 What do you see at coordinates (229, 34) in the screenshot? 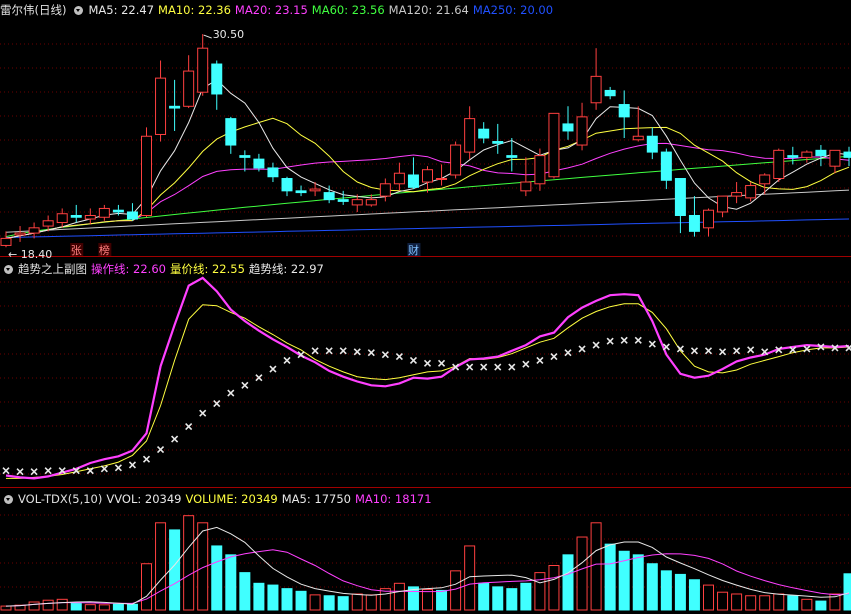
I see `high-price-label: 30.50` at bounding box center [229, 34].